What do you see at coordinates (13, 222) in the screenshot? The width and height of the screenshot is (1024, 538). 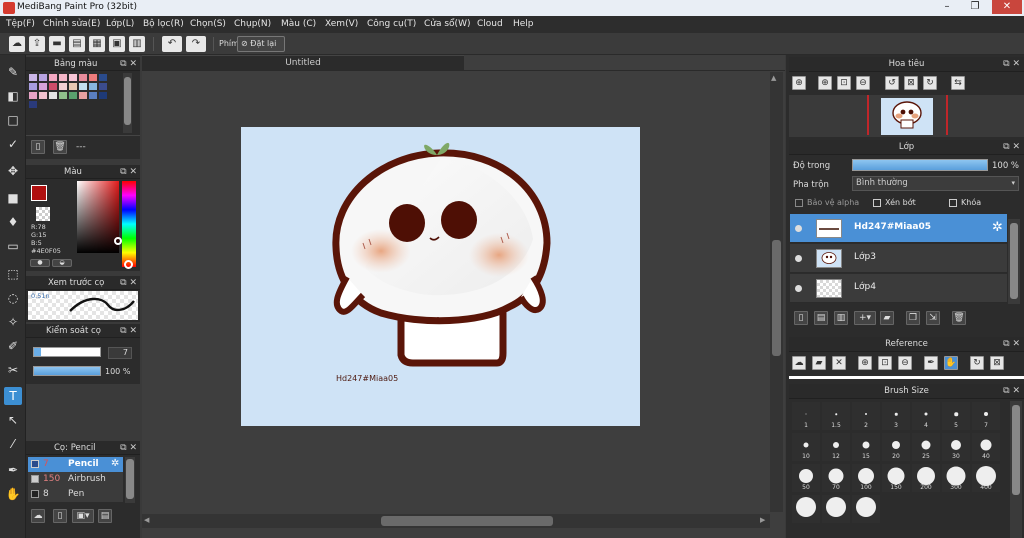 I see `bucket-tool-icon: ♦` at bounding box center [13, 222].